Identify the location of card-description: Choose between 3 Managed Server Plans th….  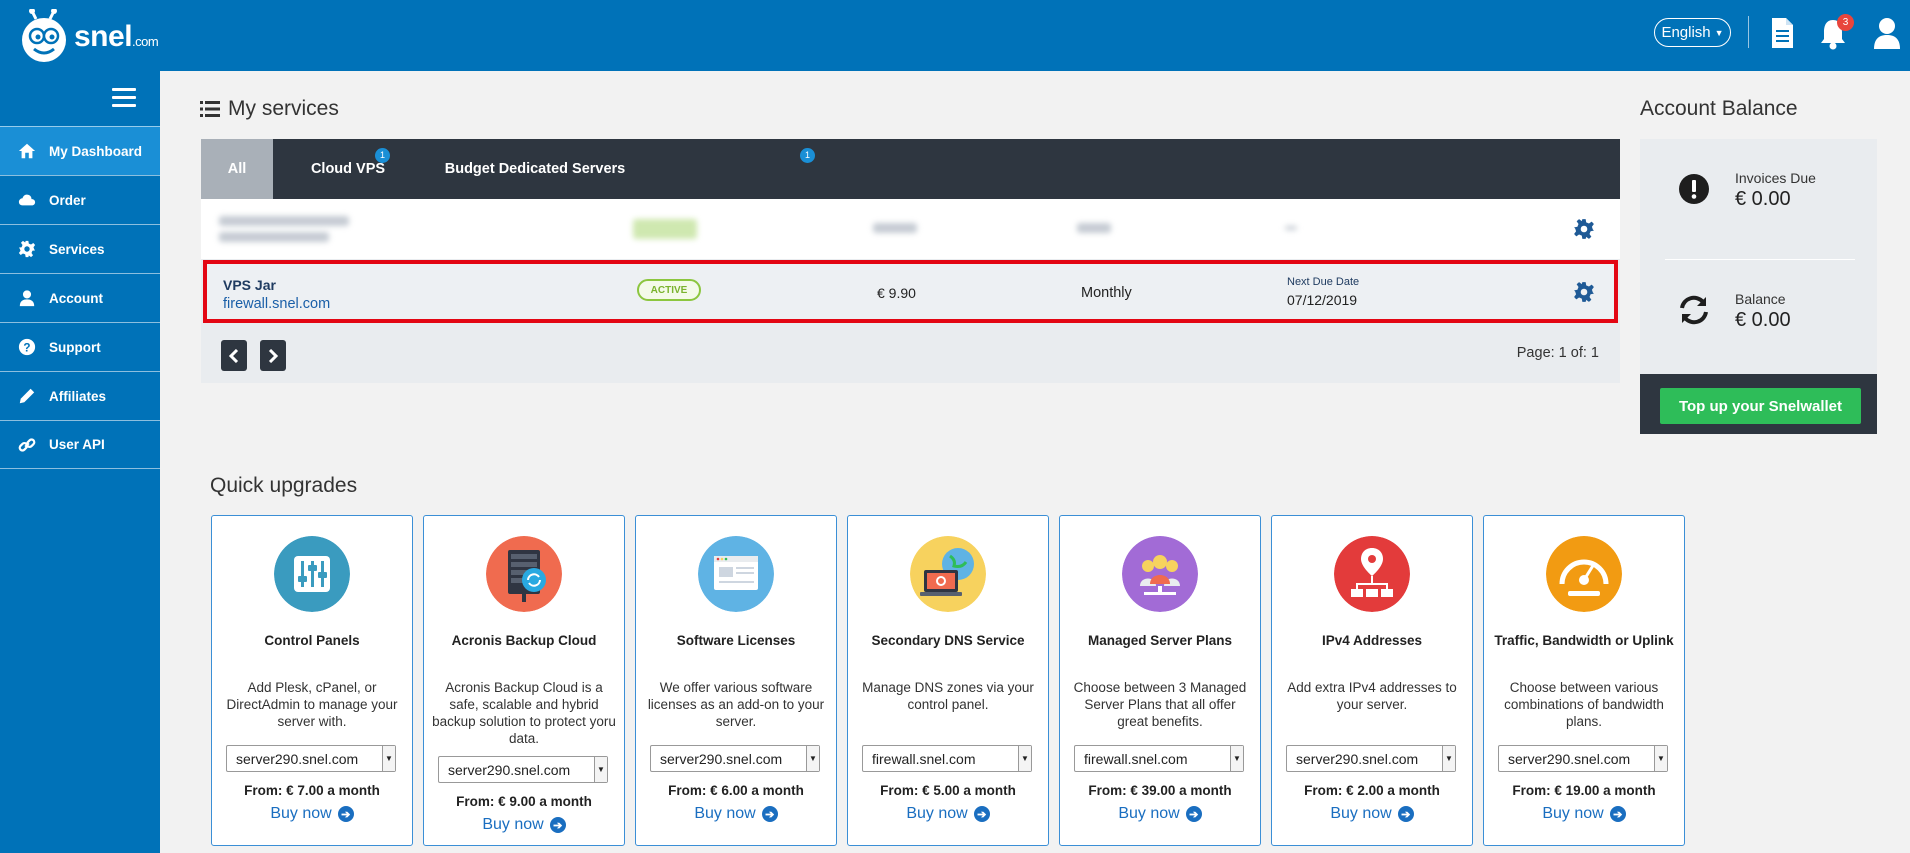
(1160, 704).